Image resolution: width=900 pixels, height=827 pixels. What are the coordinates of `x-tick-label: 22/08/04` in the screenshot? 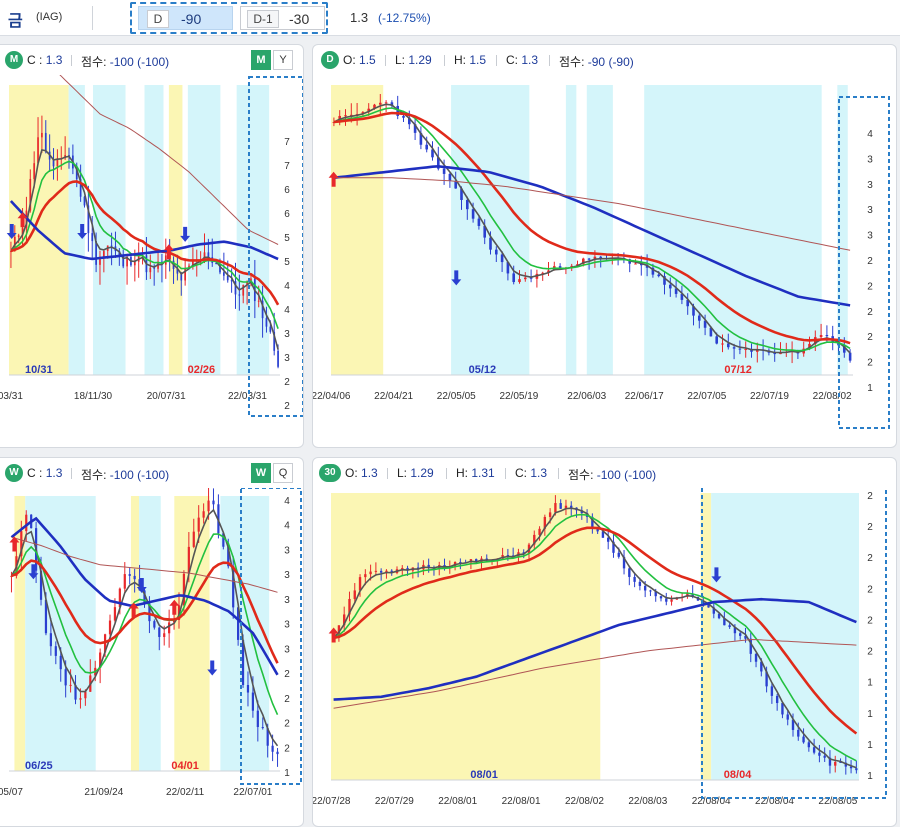 It's located at (774, 801).